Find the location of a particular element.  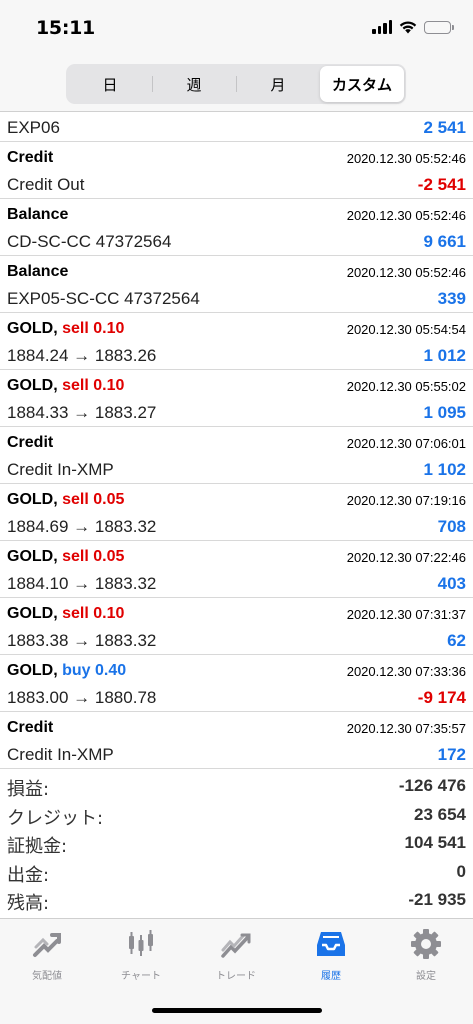

battery-icon is located at coordinates (439, 27).